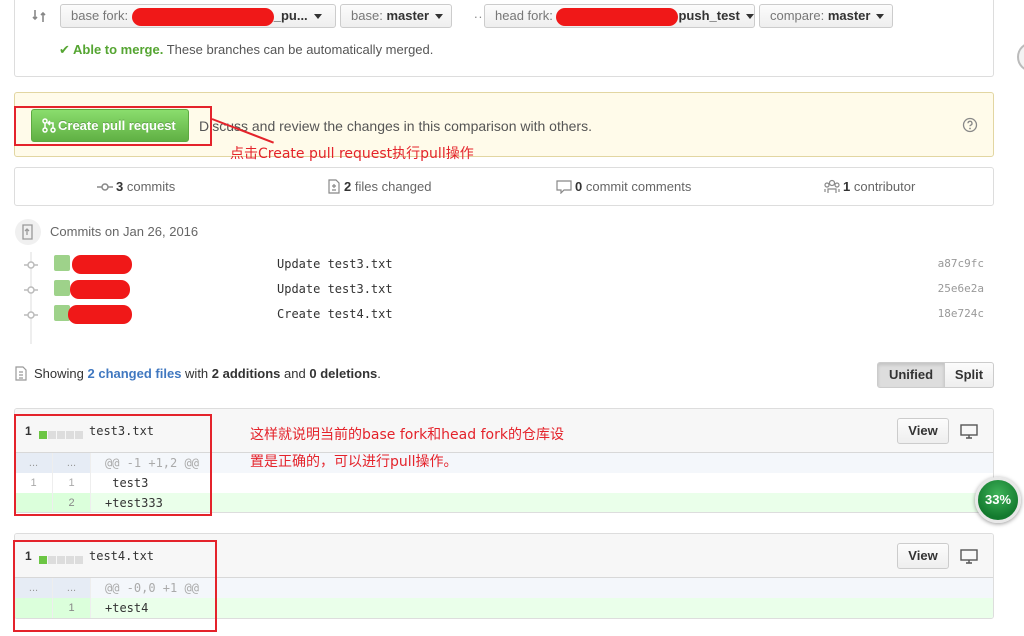 Image resolution: width=1024 pixels, height=636 pixels. Describe the element at coordinates (998, 500) in the screenshot. I see `progress-badge: 33%` at that location.